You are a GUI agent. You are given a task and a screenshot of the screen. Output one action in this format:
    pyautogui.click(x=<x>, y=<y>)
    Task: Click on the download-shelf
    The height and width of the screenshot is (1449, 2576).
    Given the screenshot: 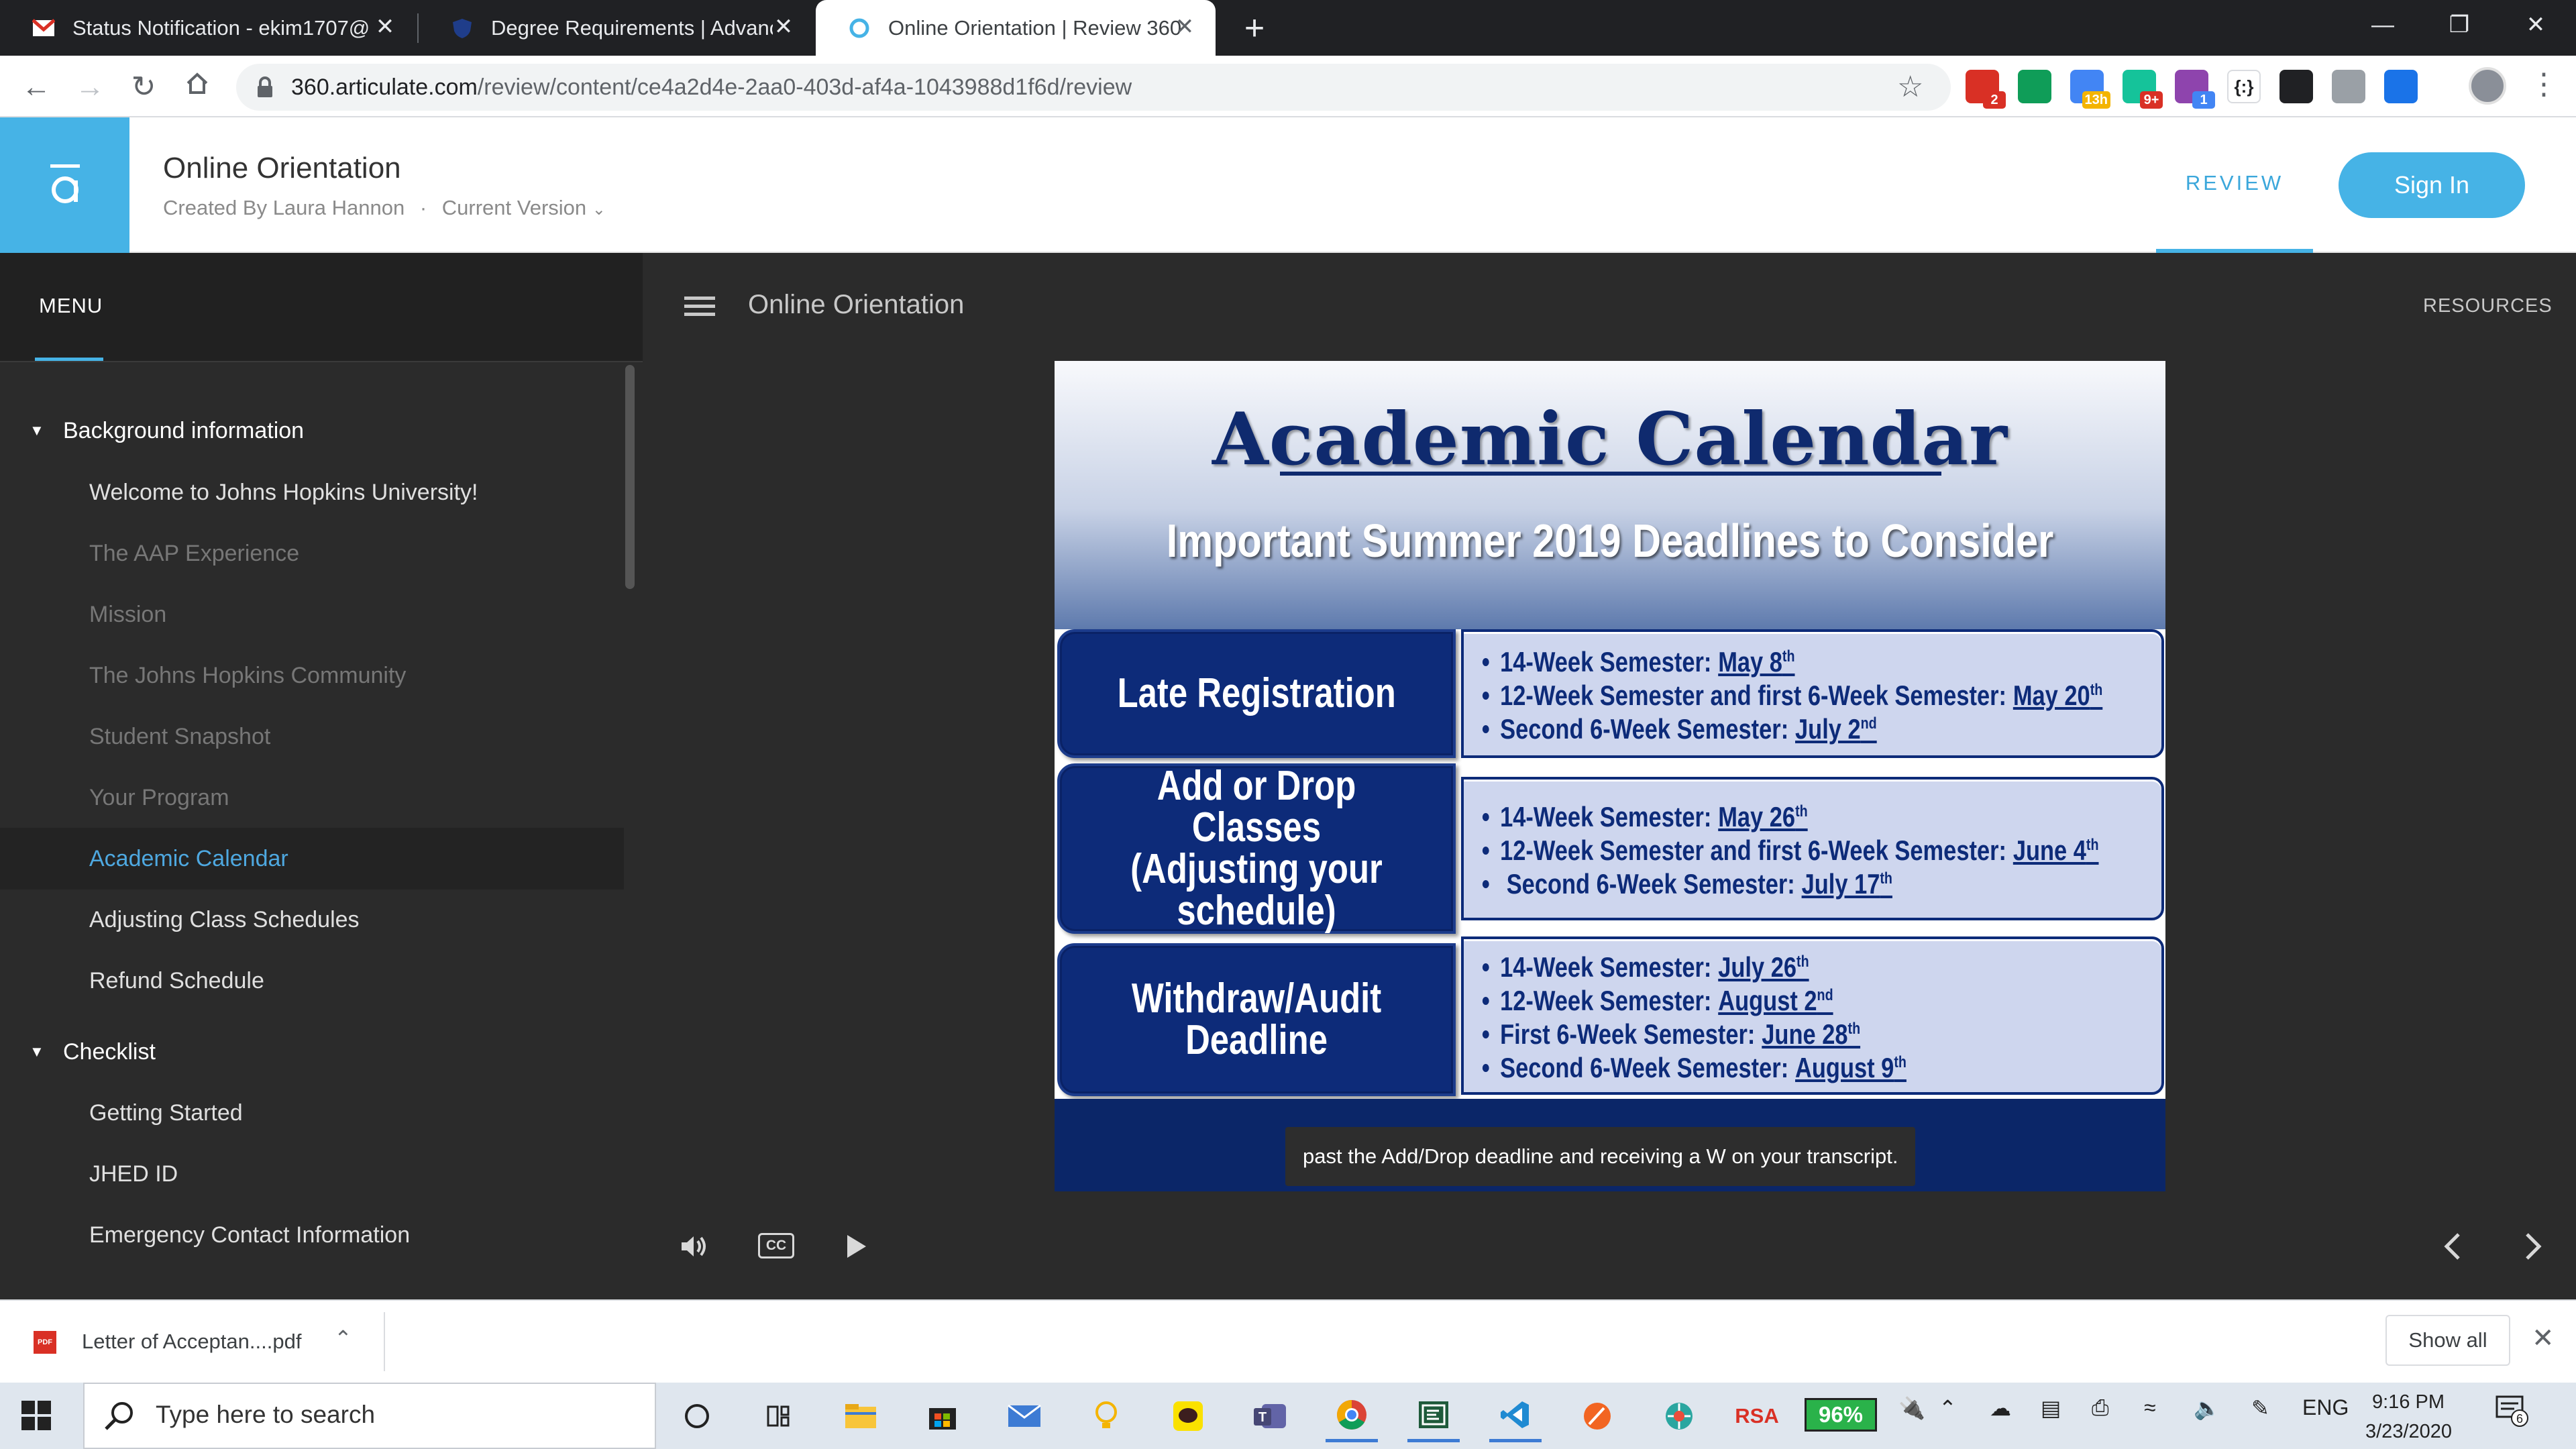 What is the action you would take?
    pyautogui.click(x=1288, y=1341)
    